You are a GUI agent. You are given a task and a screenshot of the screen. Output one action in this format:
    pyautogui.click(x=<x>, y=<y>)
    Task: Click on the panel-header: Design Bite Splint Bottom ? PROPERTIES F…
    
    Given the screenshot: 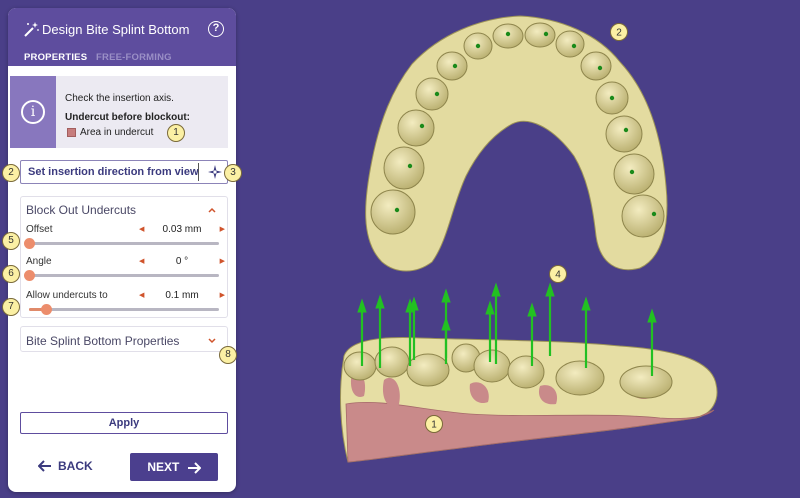 What is the action you would take?
    pyautogui.click(x=122, y=39)
    